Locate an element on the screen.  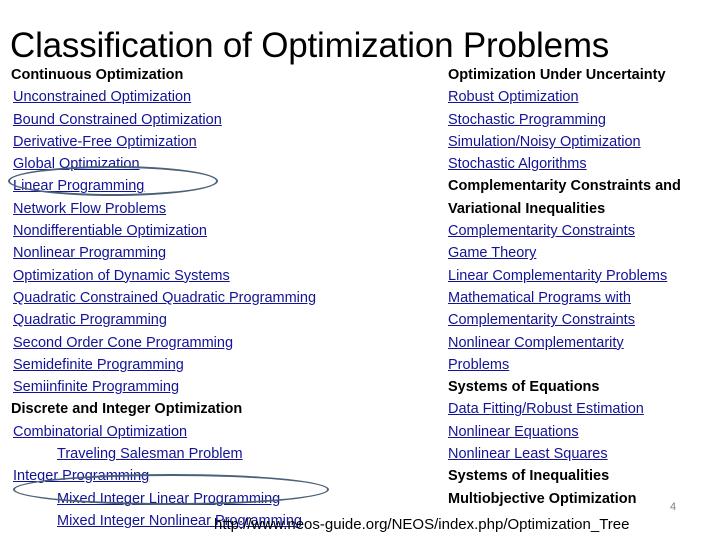
tree-header-complementarity-constraints-and: Complementarity Constraints and is located at coordinates (564, 186).